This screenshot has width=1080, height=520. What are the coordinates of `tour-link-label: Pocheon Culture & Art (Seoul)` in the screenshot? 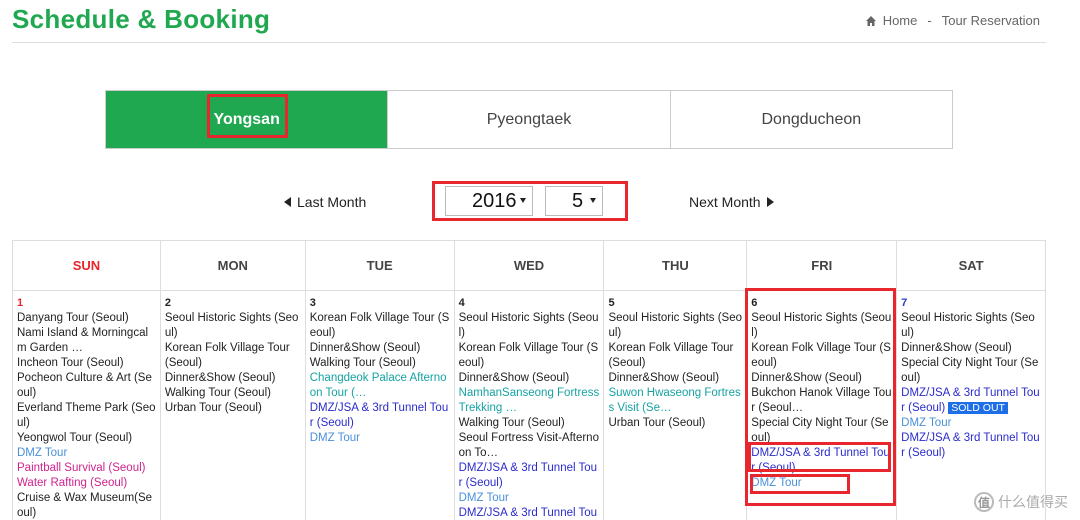 It's located at (84, 385).